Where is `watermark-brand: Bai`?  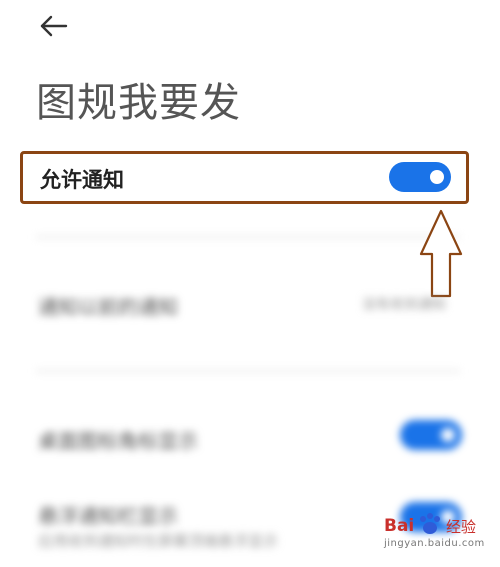 watermark-brand: Bai is located at coordinates (399, 526).